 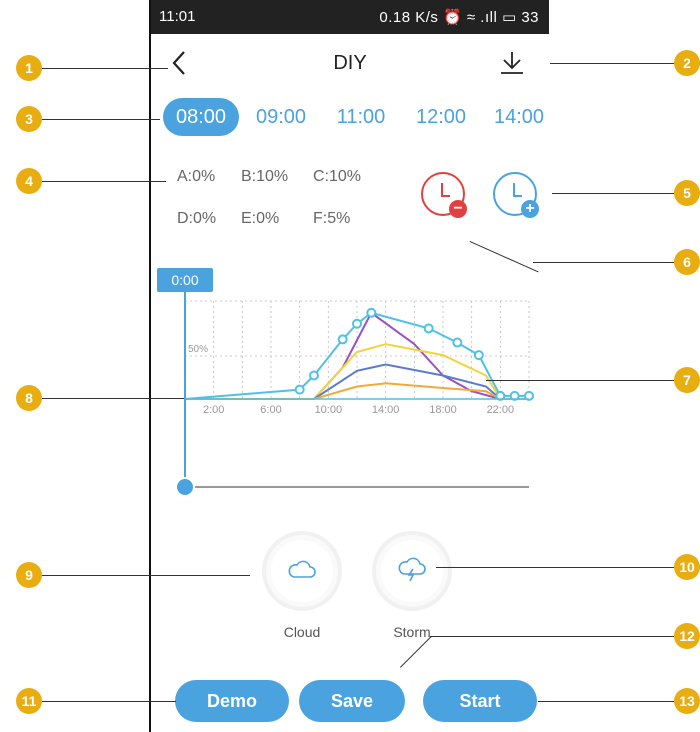 I want to click on time-slider-knob, so click(x=185, y=487).